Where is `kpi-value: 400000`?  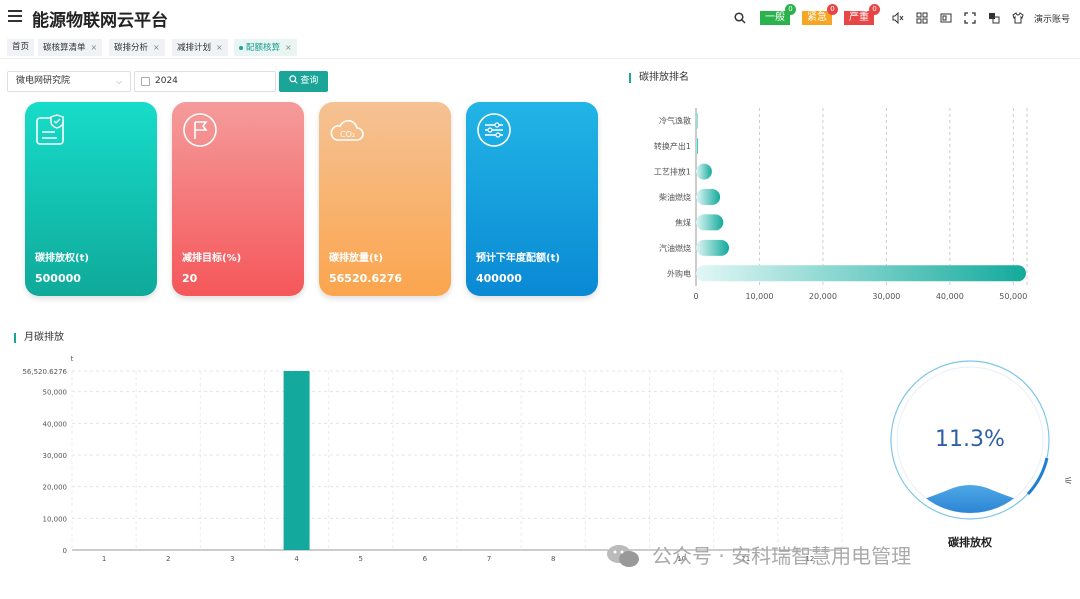
kpi-value: 400000 is located at coordinates (499, 278).